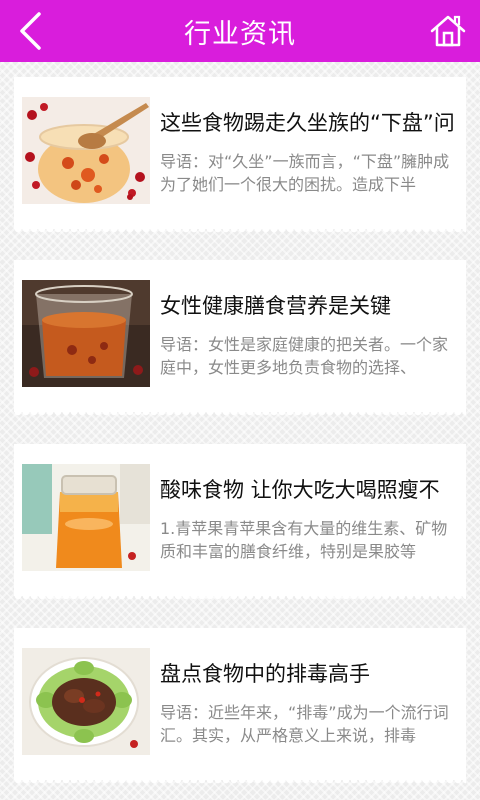 The image size is (480, 800). Describe the element at coordinates (304, 540) in the screenshot. I see `news-summary: 1.青苹果青苹果含有大量的维生素、矿物质和丰富的膳食纤维，特别是果胶等` at that location.